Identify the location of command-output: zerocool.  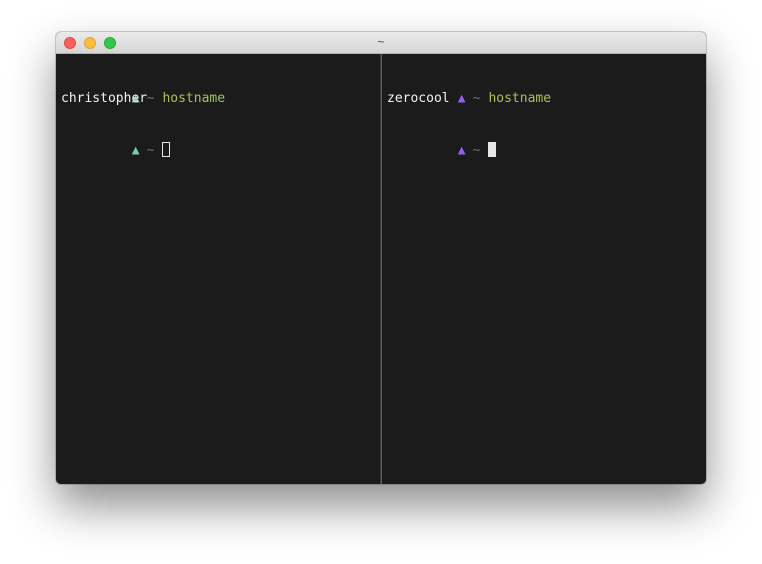
(418, 98).